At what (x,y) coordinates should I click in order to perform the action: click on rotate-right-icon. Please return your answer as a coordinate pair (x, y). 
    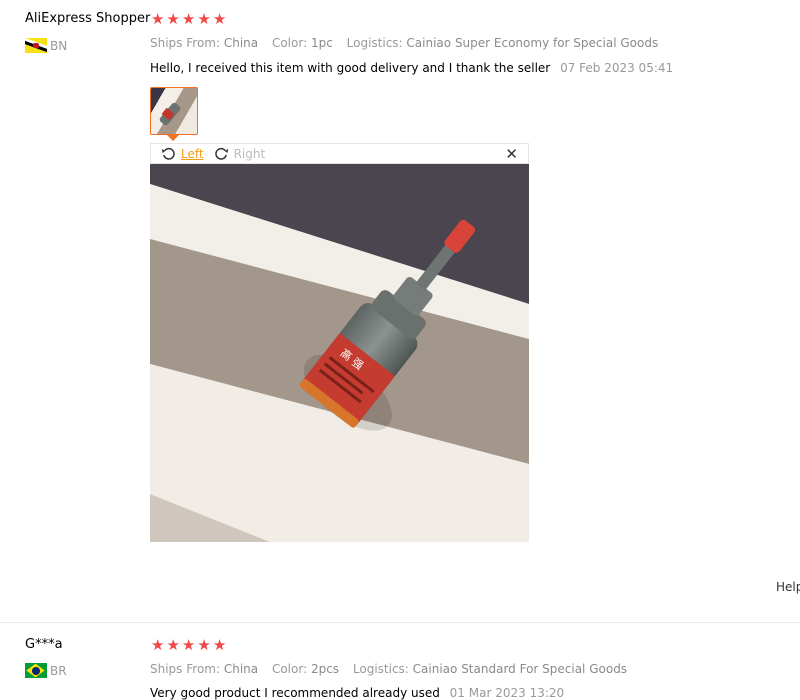
    Looking at the image, I should click on (221, 153).